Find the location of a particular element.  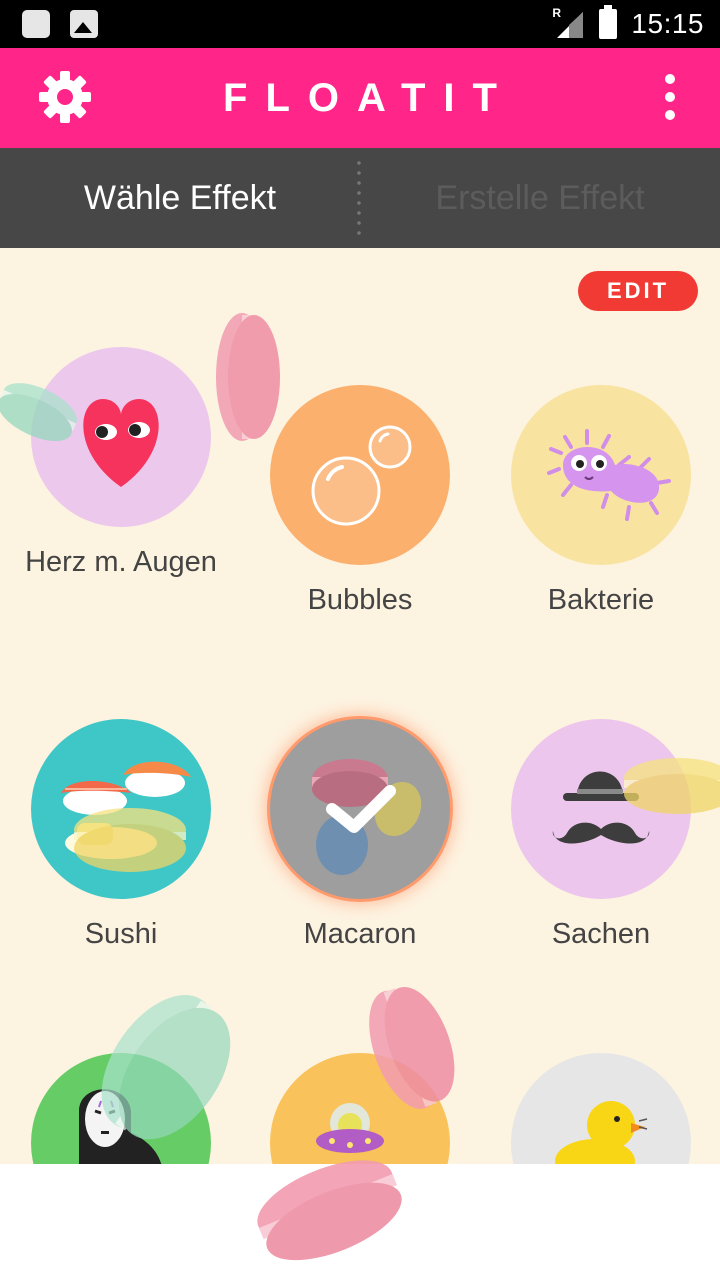

duck-icon is located at coordinates (601, 1108).